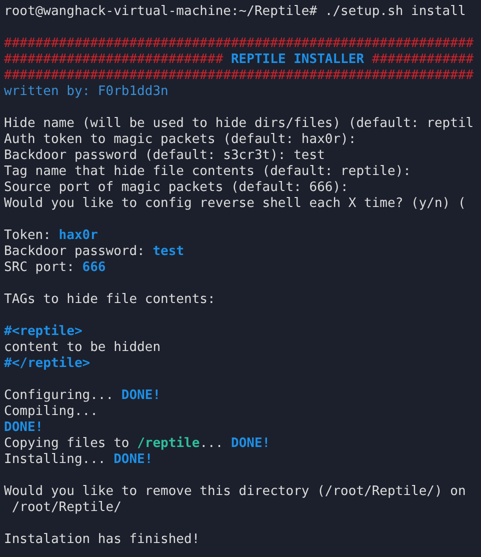  Describe the element at coordinates (235, 12) in the screenshot. I see `terminal-line: root@wanghack-virtual-machine:~/Reptile# ./setup.sh install` at that location.